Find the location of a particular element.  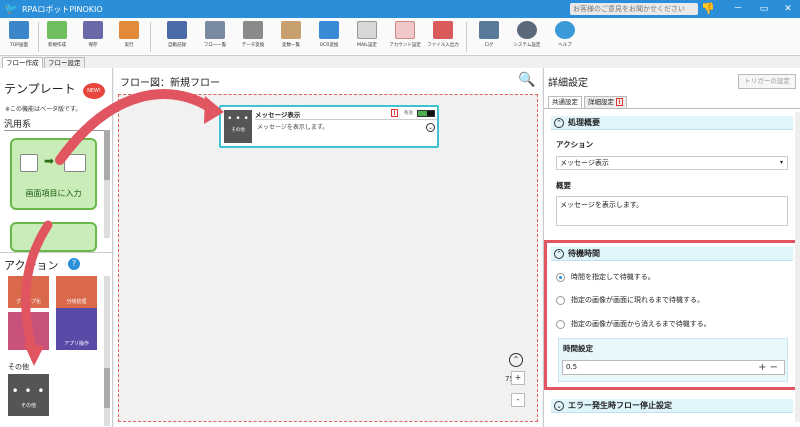

log-icon is located at coordinates (489, 30).